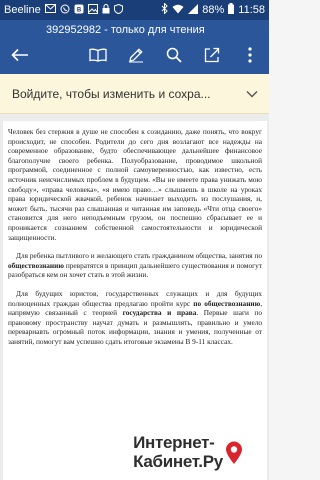  I want to click on book-icon, so click(98, 57).